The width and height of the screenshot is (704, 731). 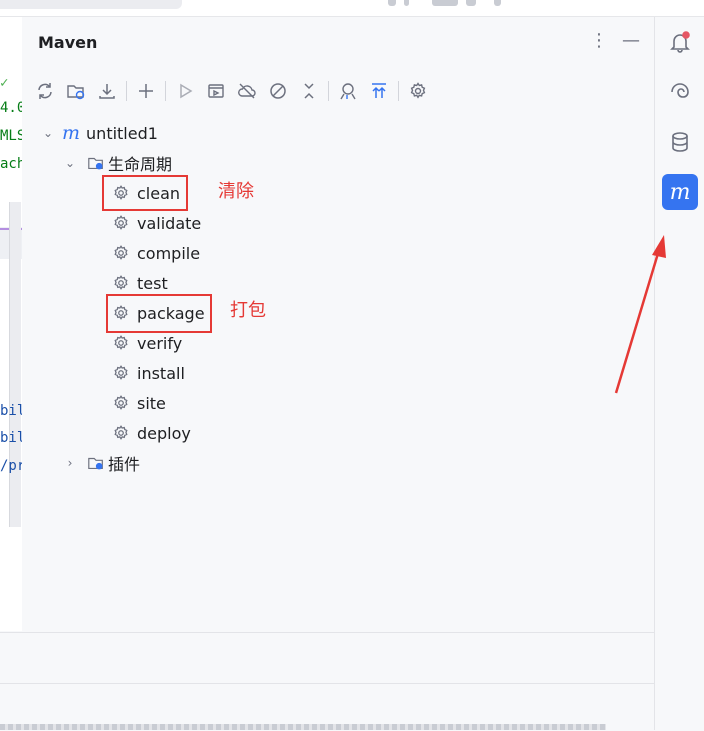 I want to click on ai-assistant-icon, so click(x=680, y=92).